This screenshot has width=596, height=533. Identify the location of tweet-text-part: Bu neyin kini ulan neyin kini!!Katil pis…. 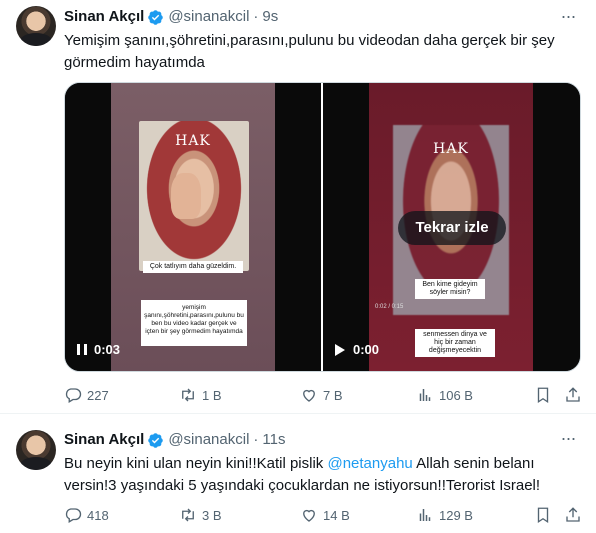
(196, 463).